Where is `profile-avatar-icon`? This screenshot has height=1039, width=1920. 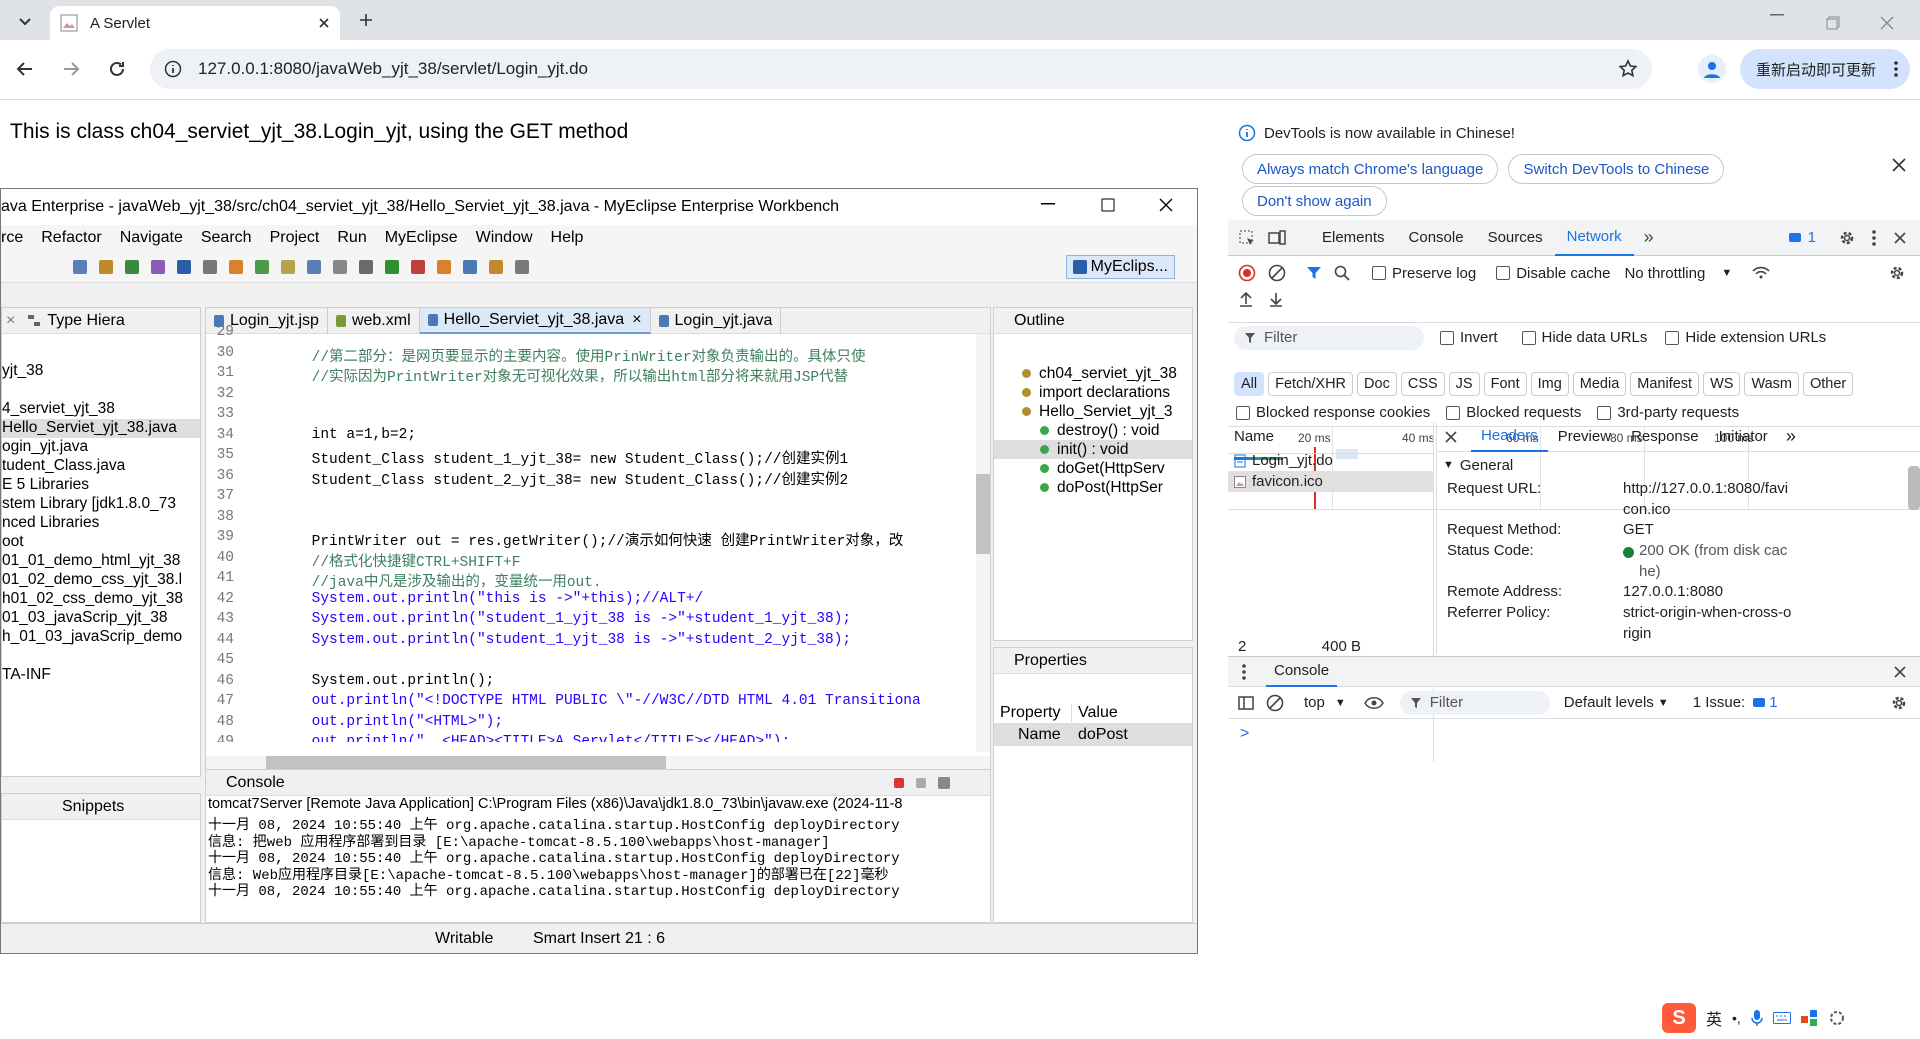 profile-avatar-icon is located at coordinates (1712, 69).